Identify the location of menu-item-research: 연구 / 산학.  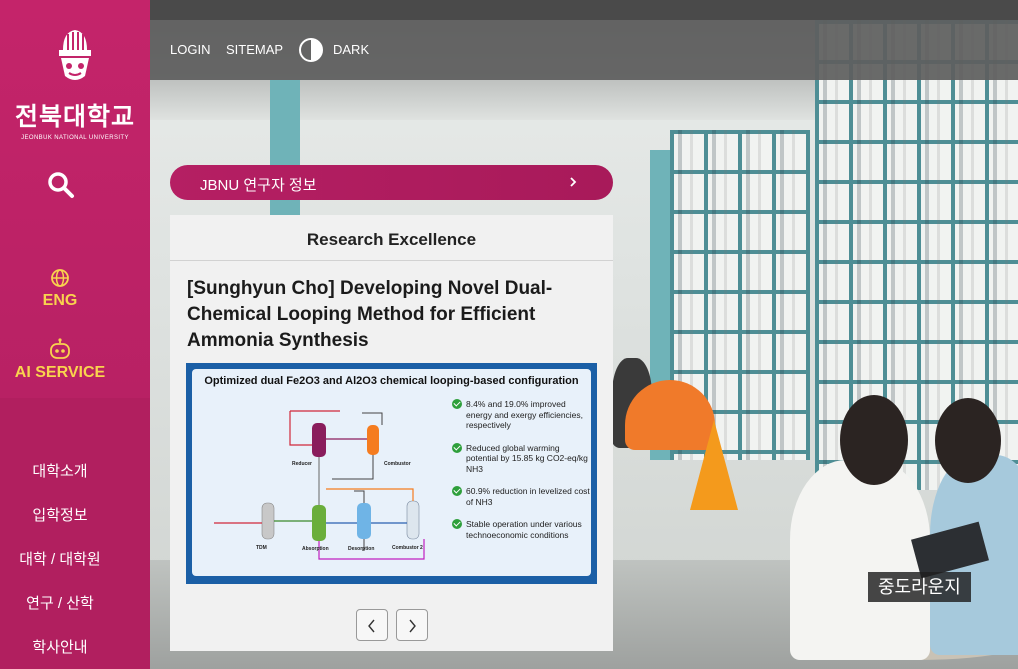
(60, 602).